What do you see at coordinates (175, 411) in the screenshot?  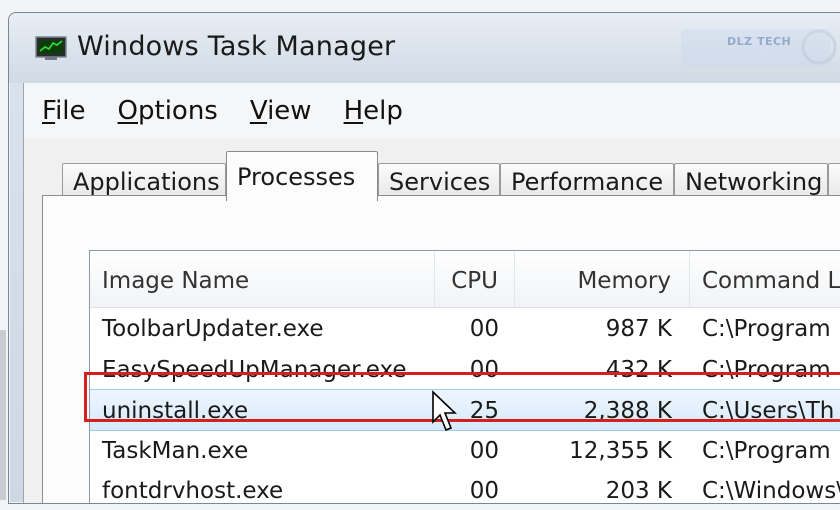 I see `process-name: uninstall.exe` at bounding box center [175, 411].